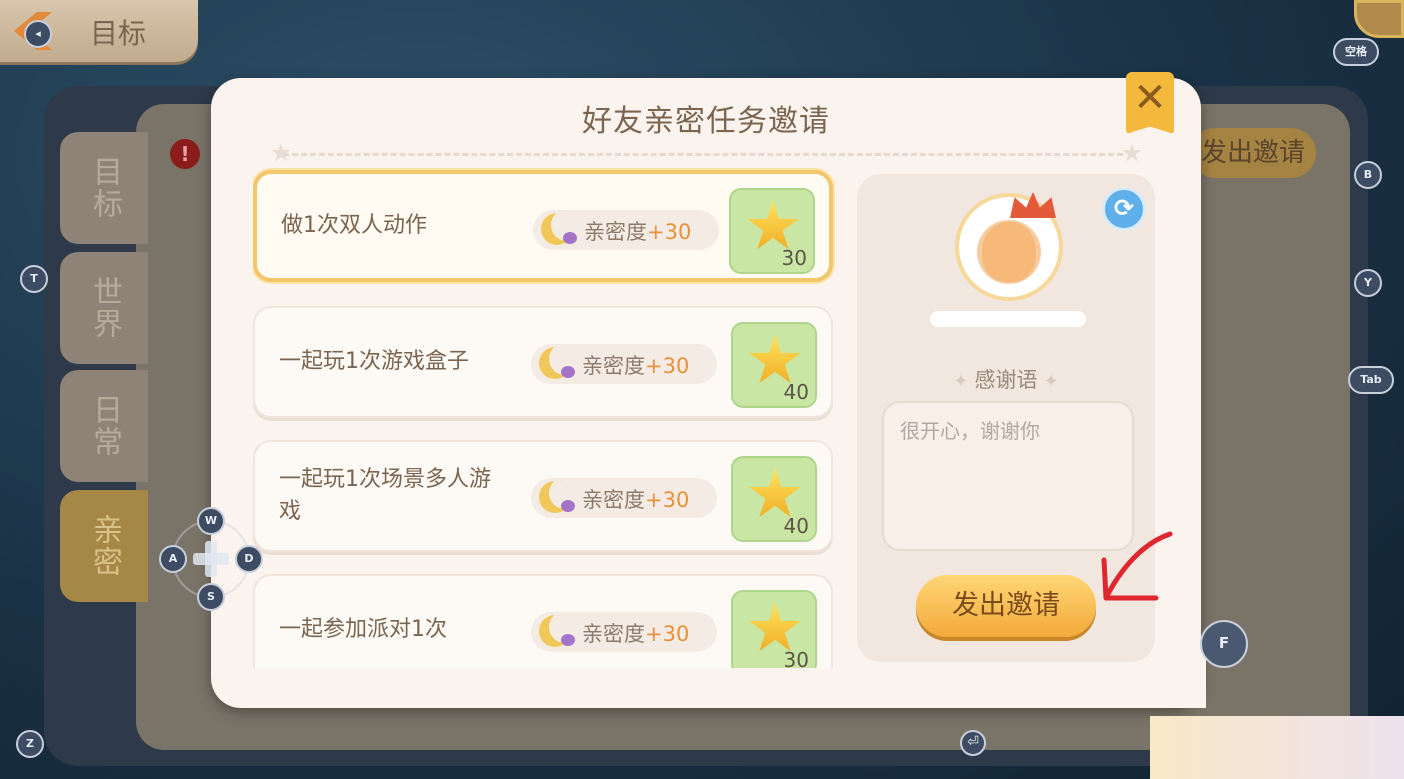  Describe the element at coordinates (706, 121) in the screenshot. I see `dialog-title: 好友亲密任务邀请` at that location.